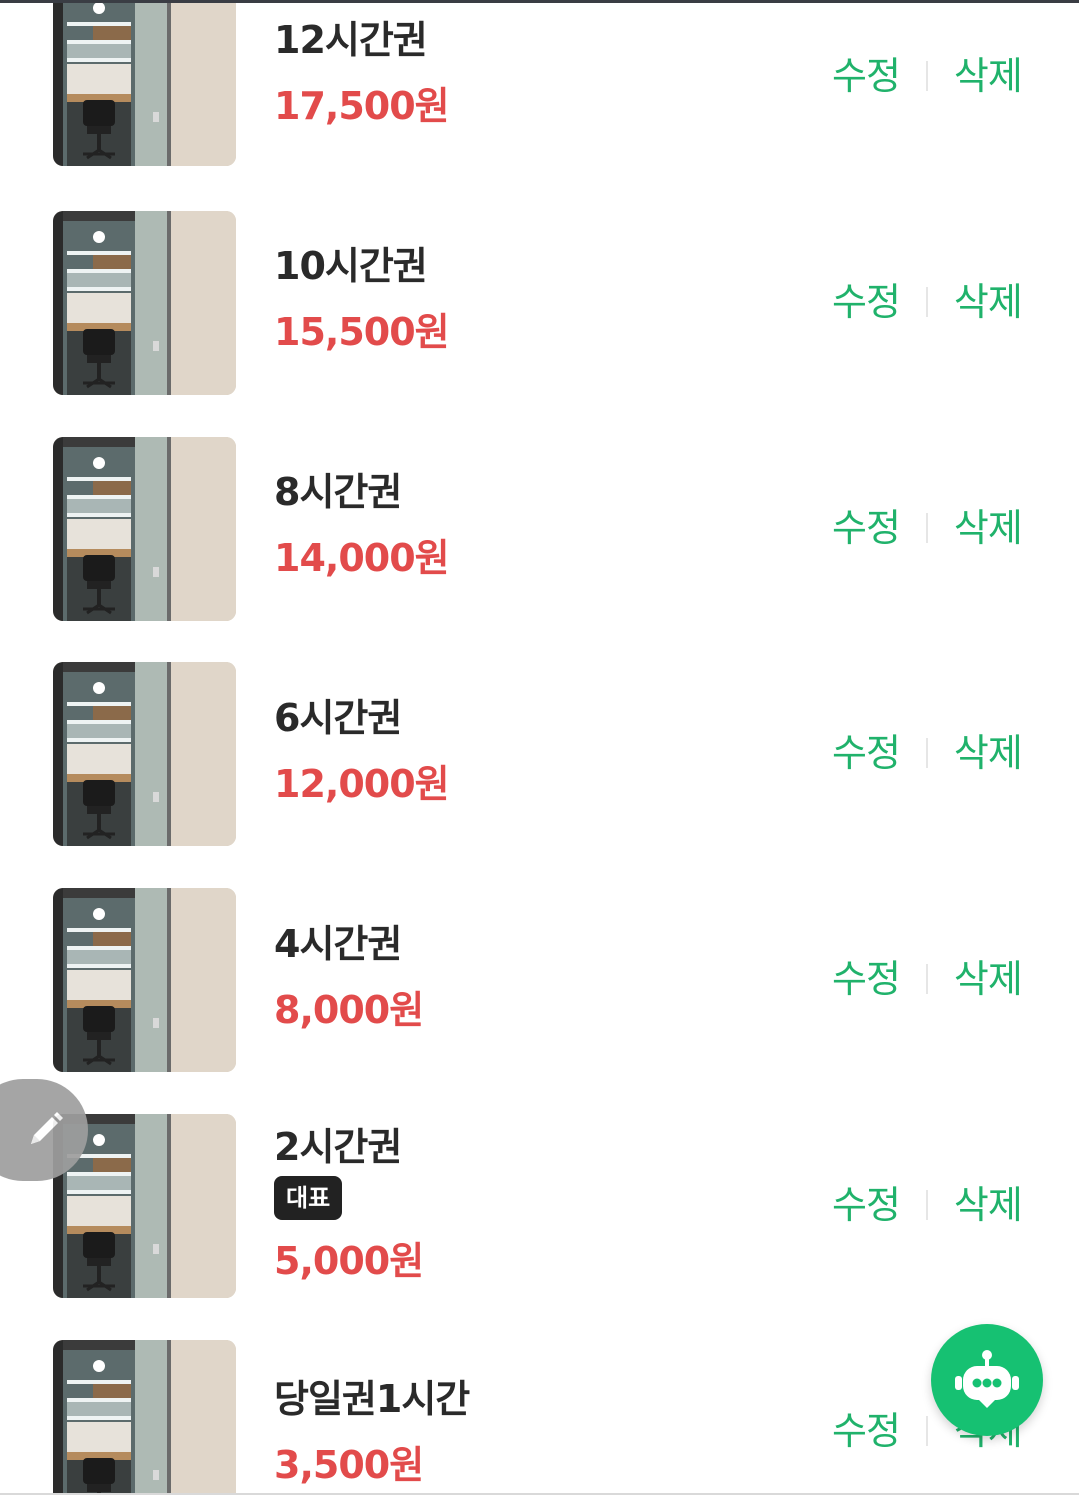  I want to click on list-item: 4시간권 8,000원 수정 삭제, so click(539, 981).